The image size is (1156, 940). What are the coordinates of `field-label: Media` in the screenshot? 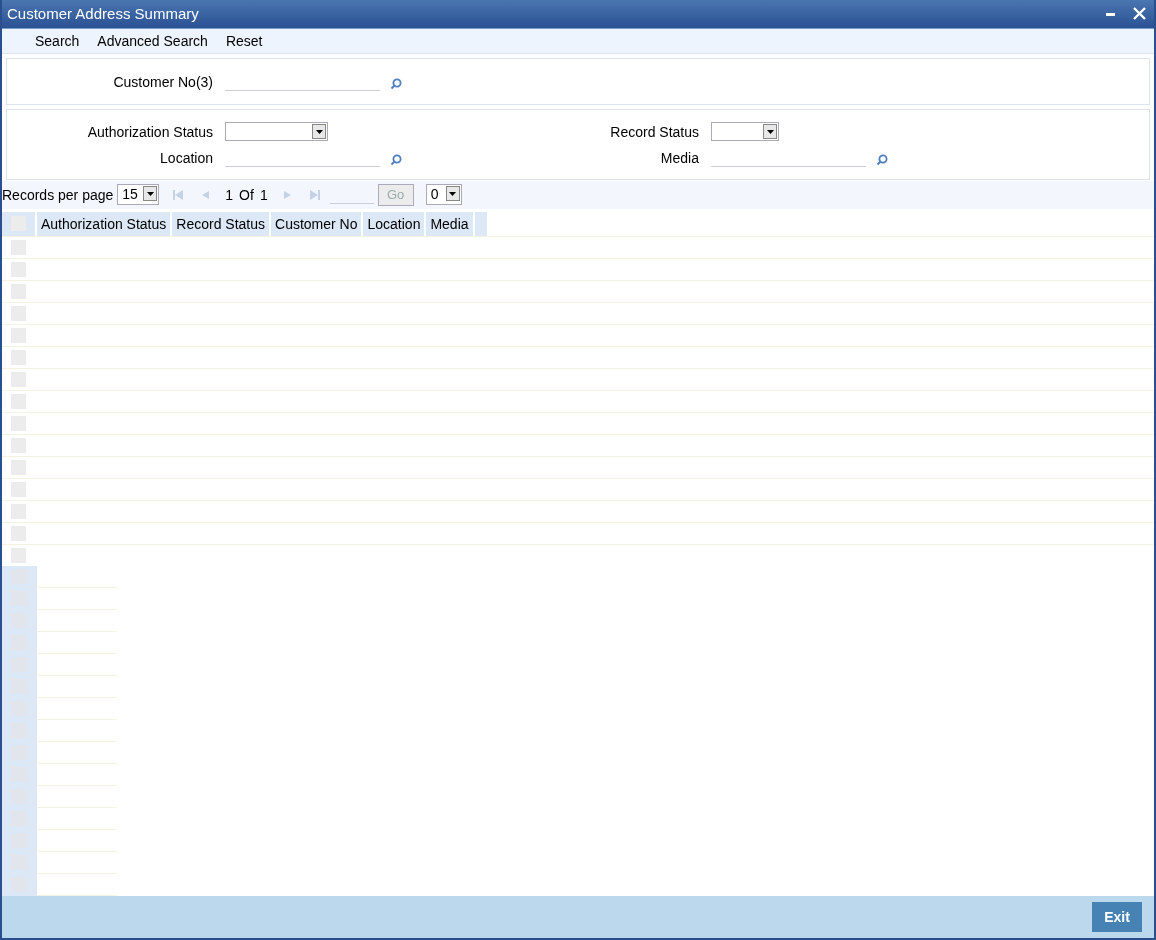 It's located at (679, 157).